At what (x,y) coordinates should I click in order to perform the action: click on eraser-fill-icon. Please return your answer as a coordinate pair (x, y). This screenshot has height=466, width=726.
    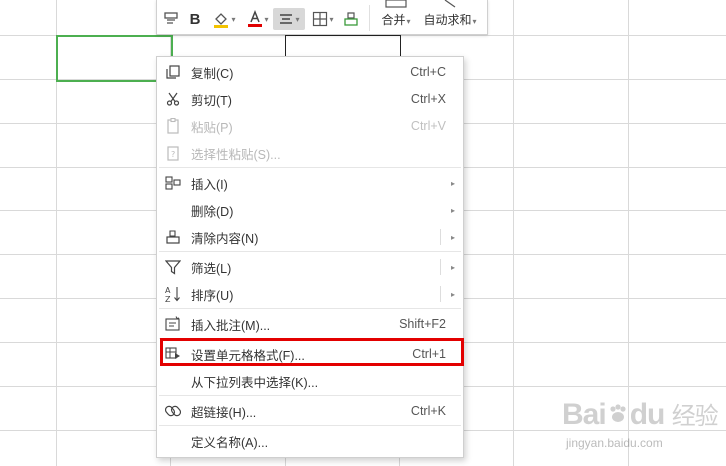
    Looking at the image, I should click on (351, 19).